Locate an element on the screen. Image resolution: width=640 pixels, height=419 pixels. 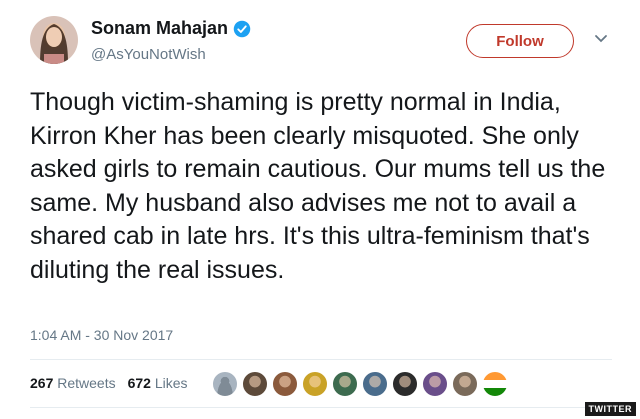
likes-label: Likes is located at coordinates (171, 383).